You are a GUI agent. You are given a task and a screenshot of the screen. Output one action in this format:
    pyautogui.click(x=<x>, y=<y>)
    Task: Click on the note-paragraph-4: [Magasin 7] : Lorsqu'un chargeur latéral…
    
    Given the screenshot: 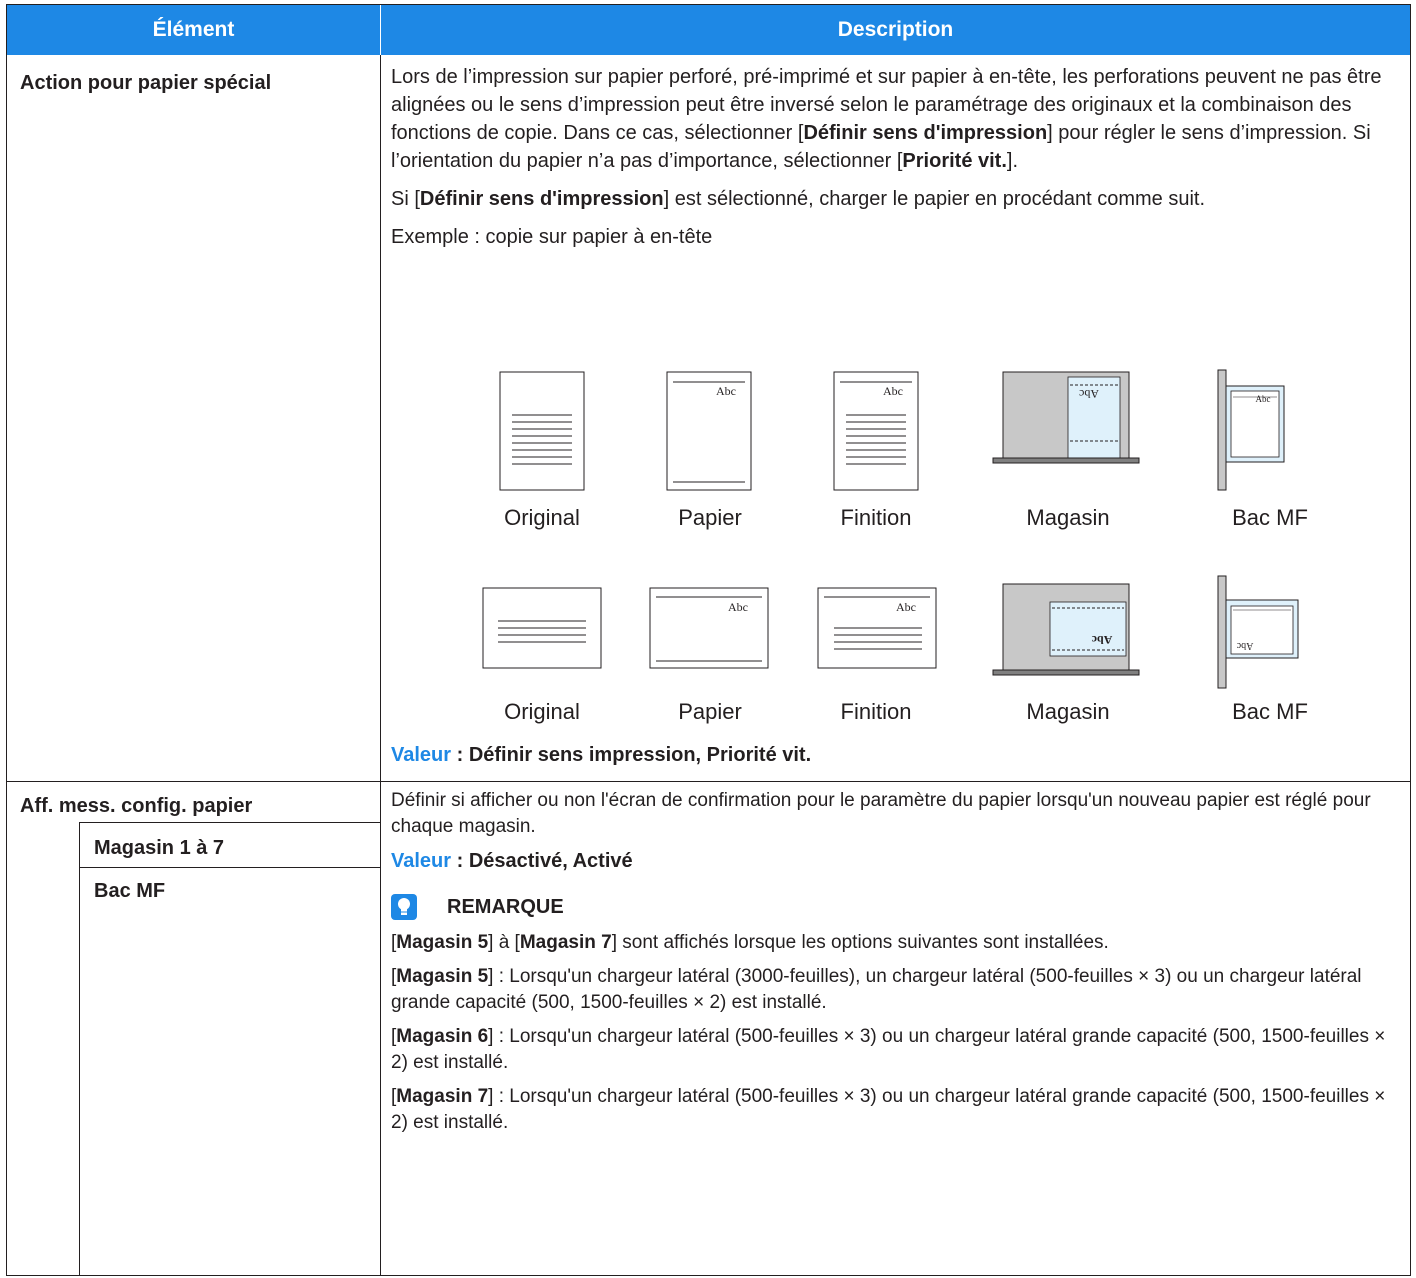 What is the action you would take?
    pyautogui.click(x=888, y=1109)
    